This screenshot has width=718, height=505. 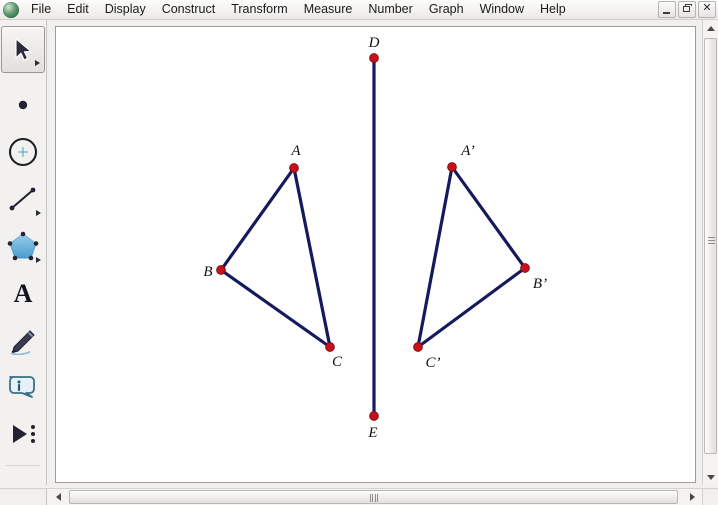 I want to click on toolbar-divider, so click(x=23, y=465).